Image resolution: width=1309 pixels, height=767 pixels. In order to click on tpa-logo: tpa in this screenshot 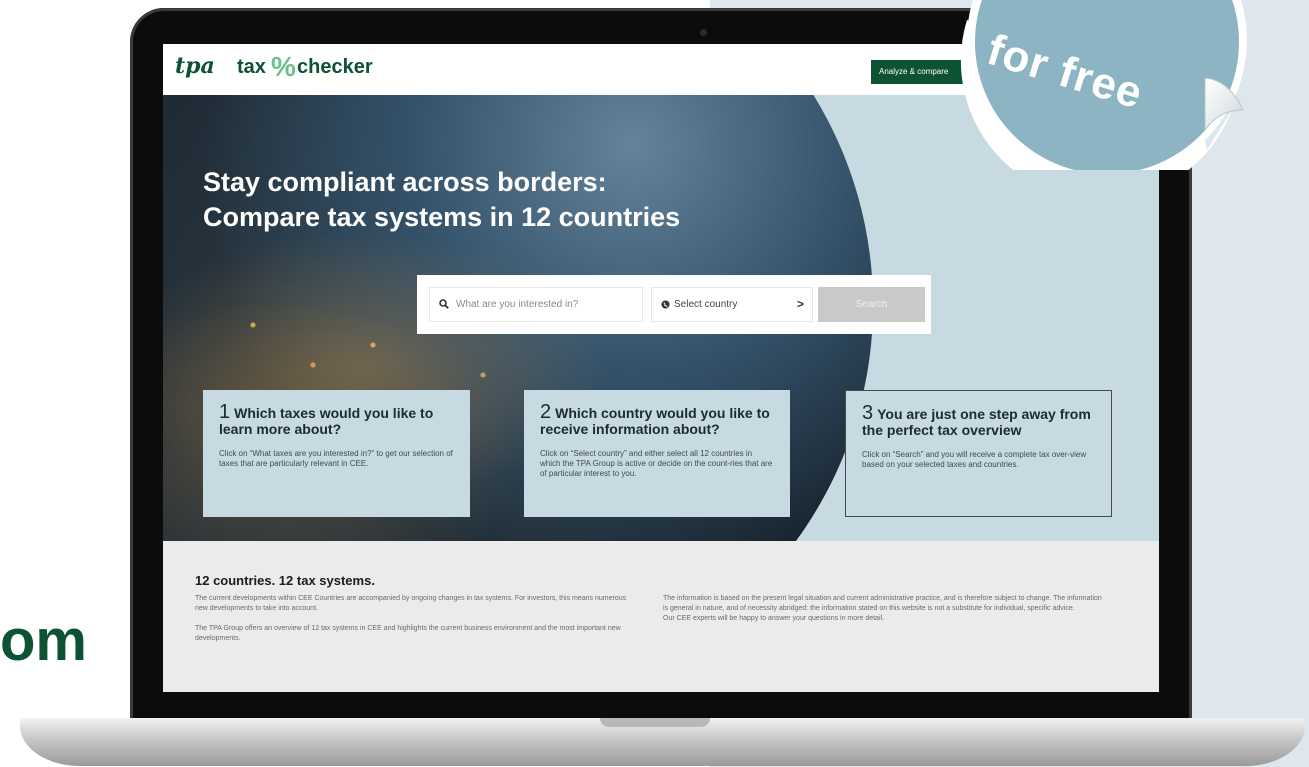, I will do `click(195, 66)`.